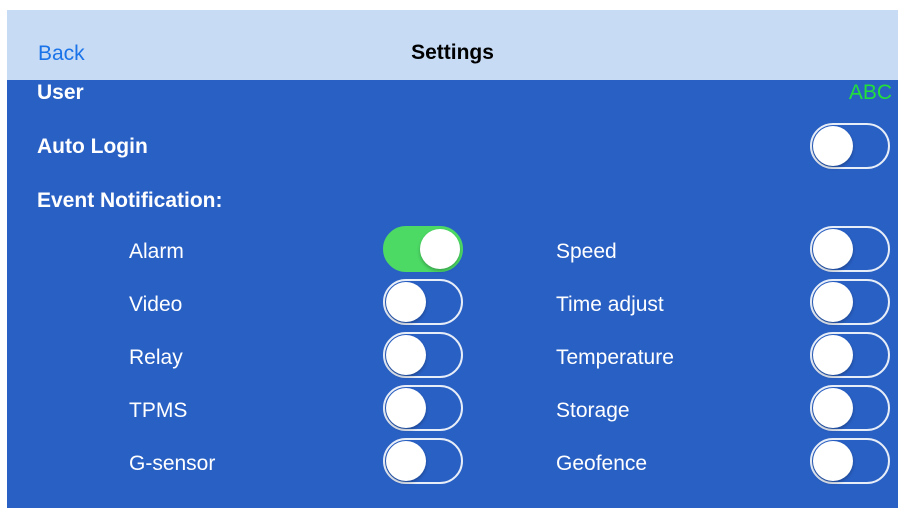 This screenshot has height=513, width=905. I want to click on user-label: User, so click(60, 92).